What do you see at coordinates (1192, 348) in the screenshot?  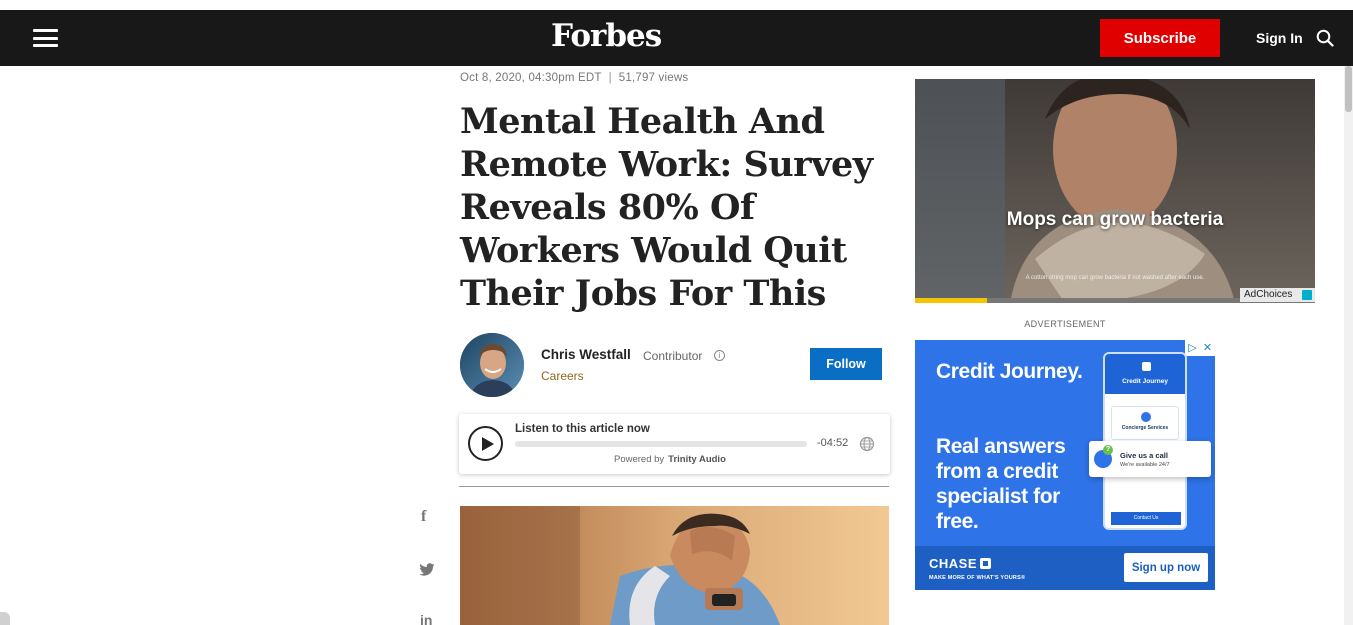 I see `adchoices-triangle-icon: ▷` at bounding box center [1192, 348].